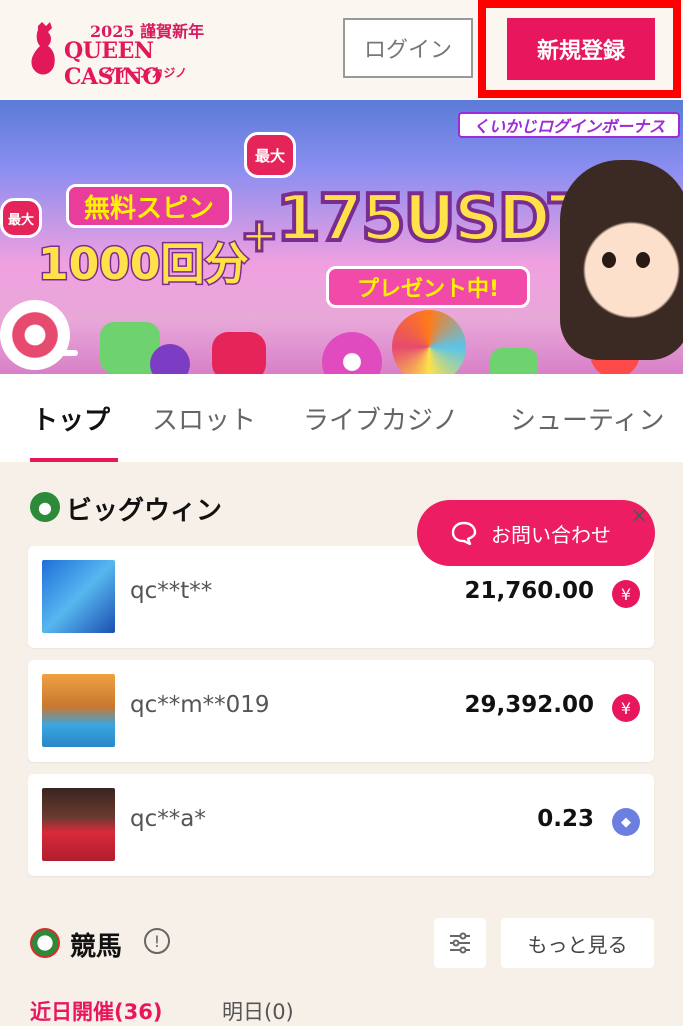 This screenshot has width=683, height=1026. I want to click on win-username: qc**m**019, so click(200, 705).